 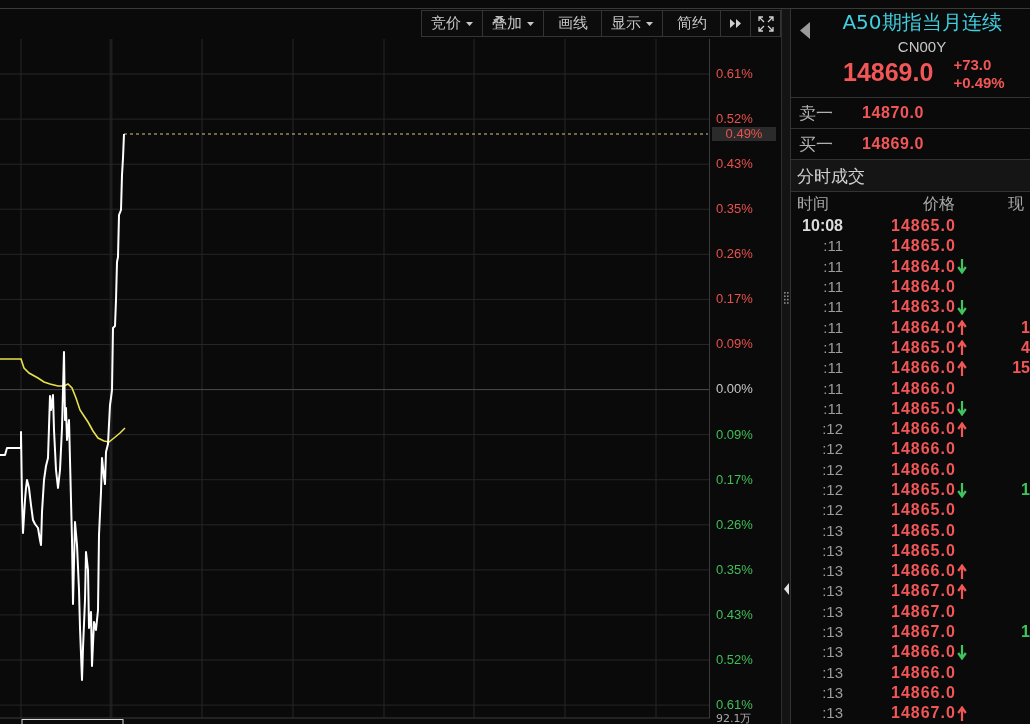 I want to click on price-change: +73.0, so click(x=972, y=65).